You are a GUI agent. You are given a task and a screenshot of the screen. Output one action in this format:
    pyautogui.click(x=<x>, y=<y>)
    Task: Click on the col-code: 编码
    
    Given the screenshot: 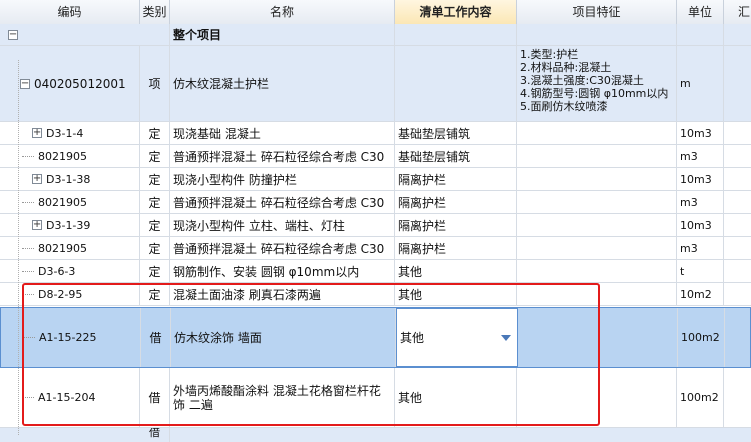 What is the action you would take?
    pyautogui.click(x=70, y=12)
    